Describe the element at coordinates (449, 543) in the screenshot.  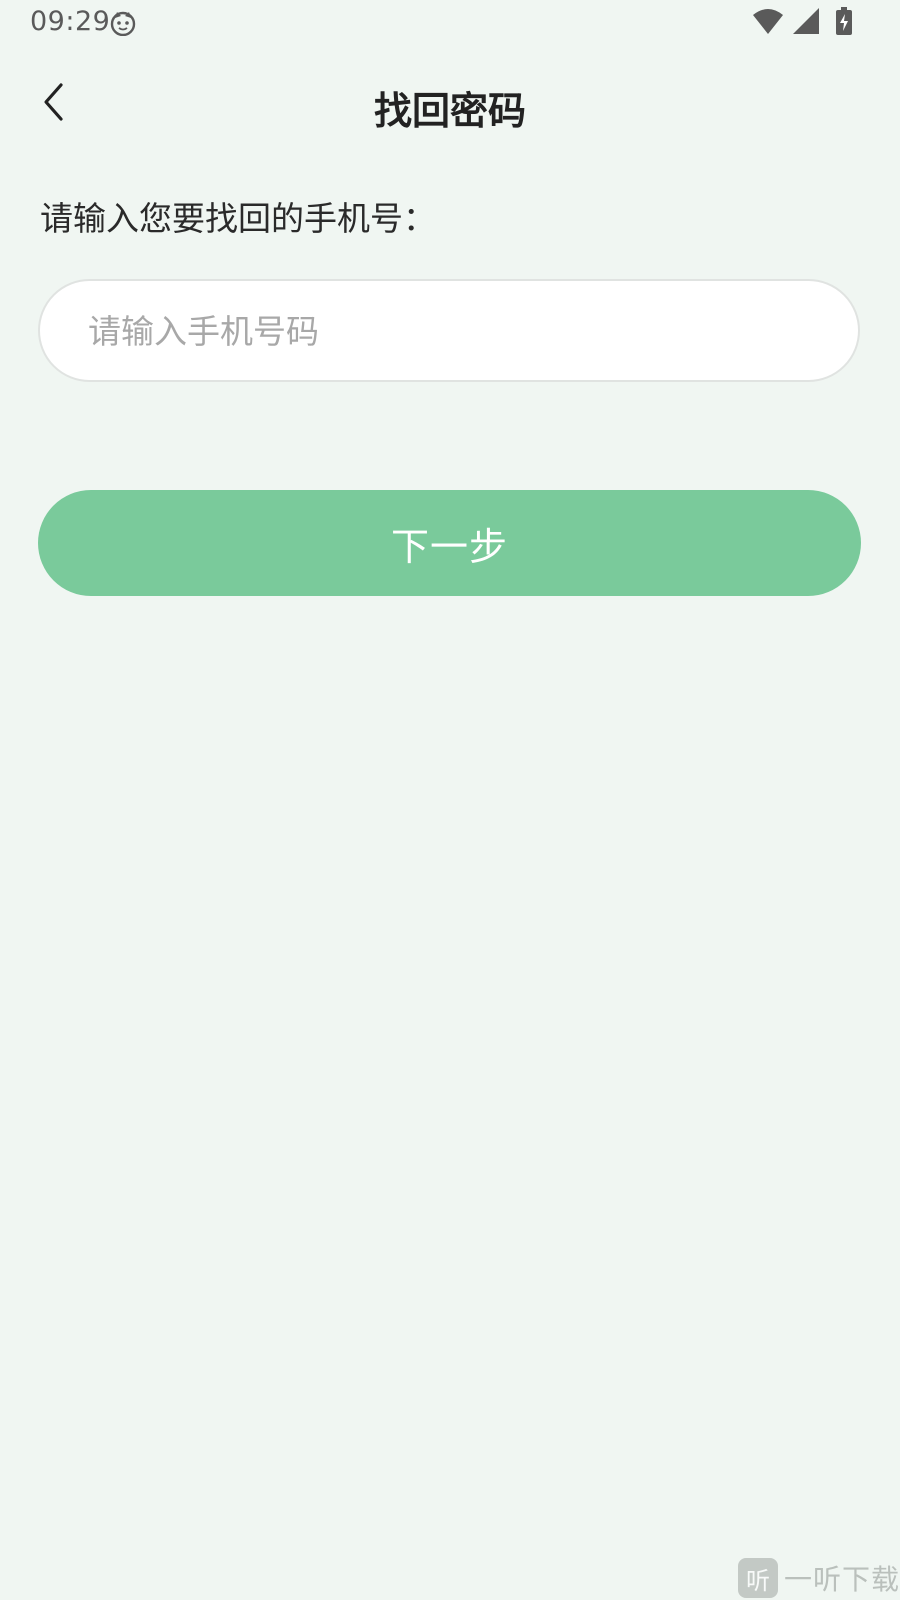
I see `next-step-button: 下一步` at that location.